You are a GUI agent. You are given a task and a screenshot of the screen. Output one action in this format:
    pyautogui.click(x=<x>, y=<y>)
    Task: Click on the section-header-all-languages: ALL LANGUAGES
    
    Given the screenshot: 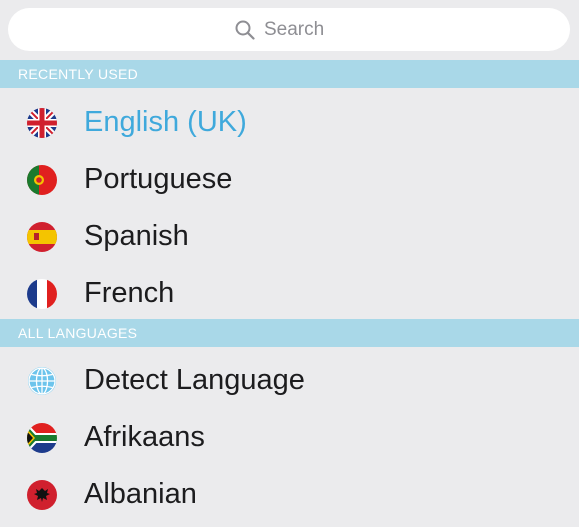 What is the action you would take?
    pyautogui.click(x=289, y=333)
    